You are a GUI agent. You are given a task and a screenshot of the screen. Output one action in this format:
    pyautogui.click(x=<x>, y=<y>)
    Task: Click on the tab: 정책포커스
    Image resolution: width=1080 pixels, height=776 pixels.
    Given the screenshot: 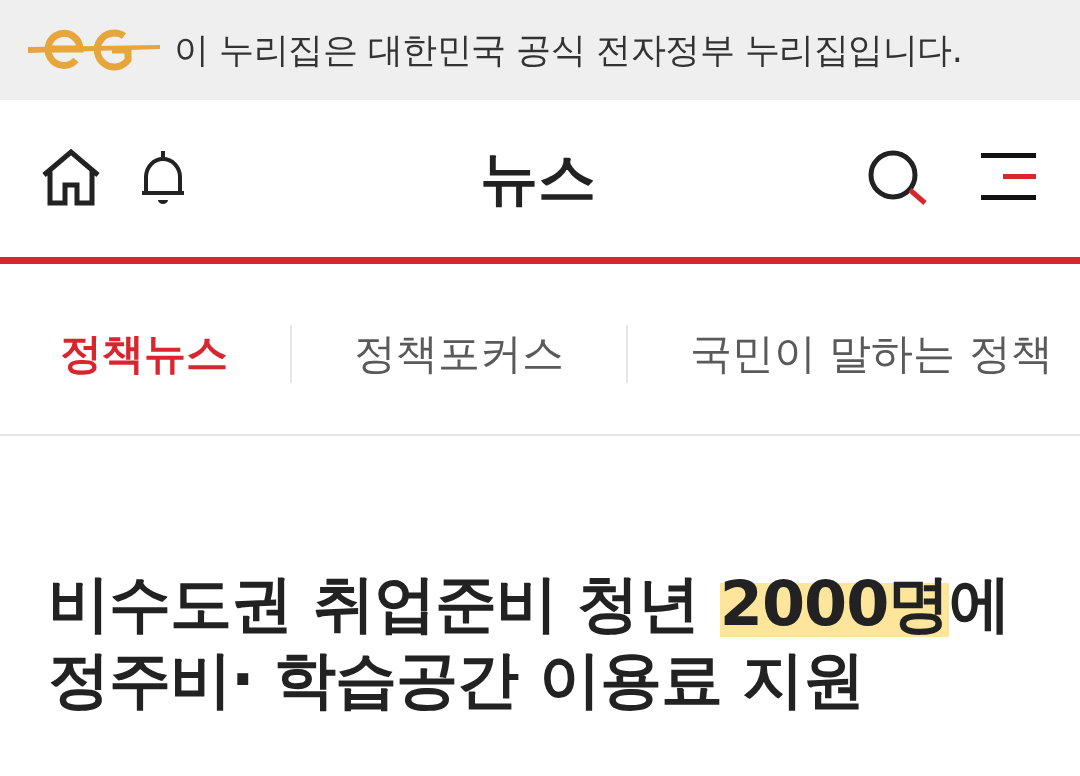 What is the action you would take?
    pyautogui.click(x=459, y=354)
    